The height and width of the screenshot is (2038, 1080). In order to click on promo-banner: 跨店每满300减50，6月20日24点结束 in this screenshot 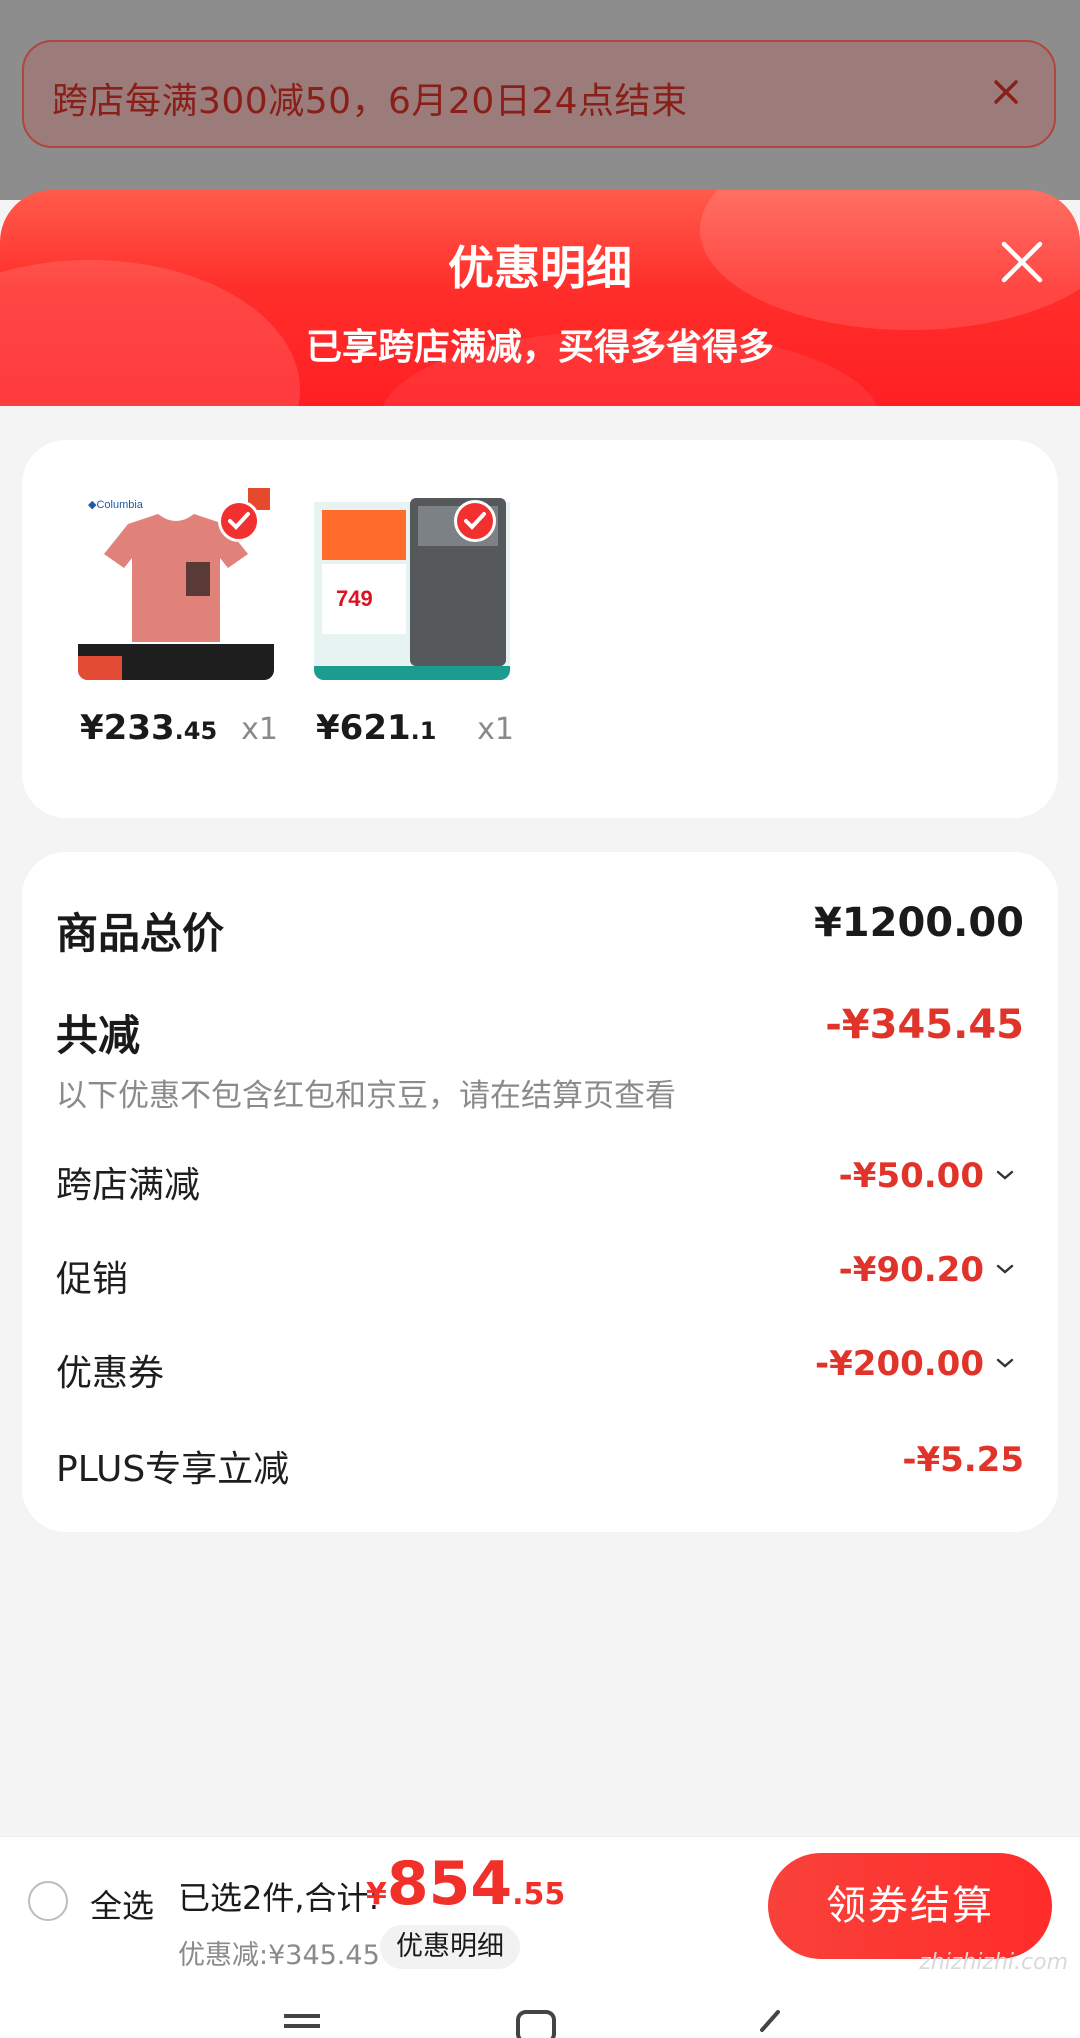, I will do `click(539, 94)`.